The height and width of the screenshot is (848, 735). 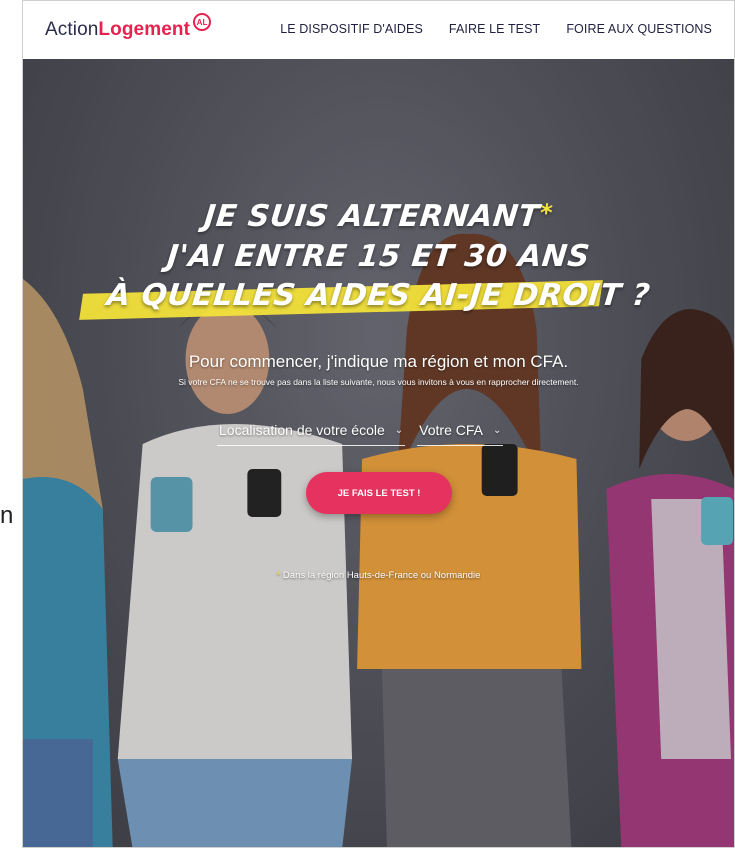 I want to click on headline-line2: J'AI ENTRE 15 ET 30 ANS, so click(x=378, y=256).